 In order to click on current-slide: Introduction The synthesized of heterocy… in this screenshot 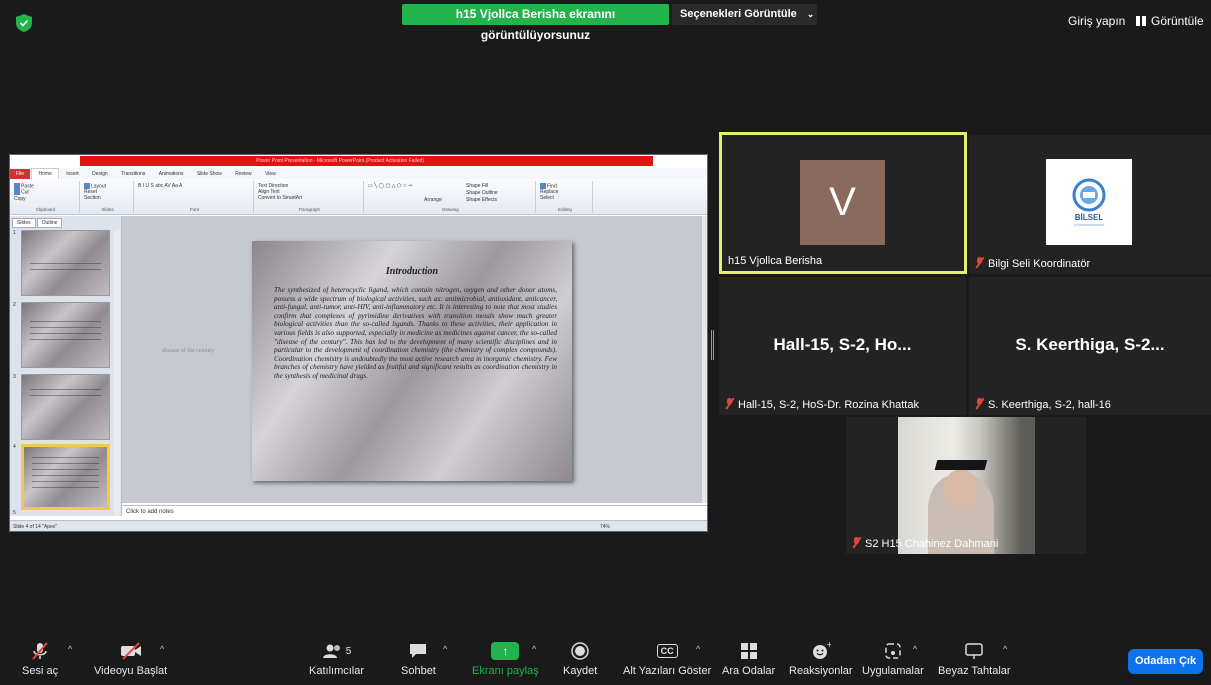, I will do `click(412, 361)`.